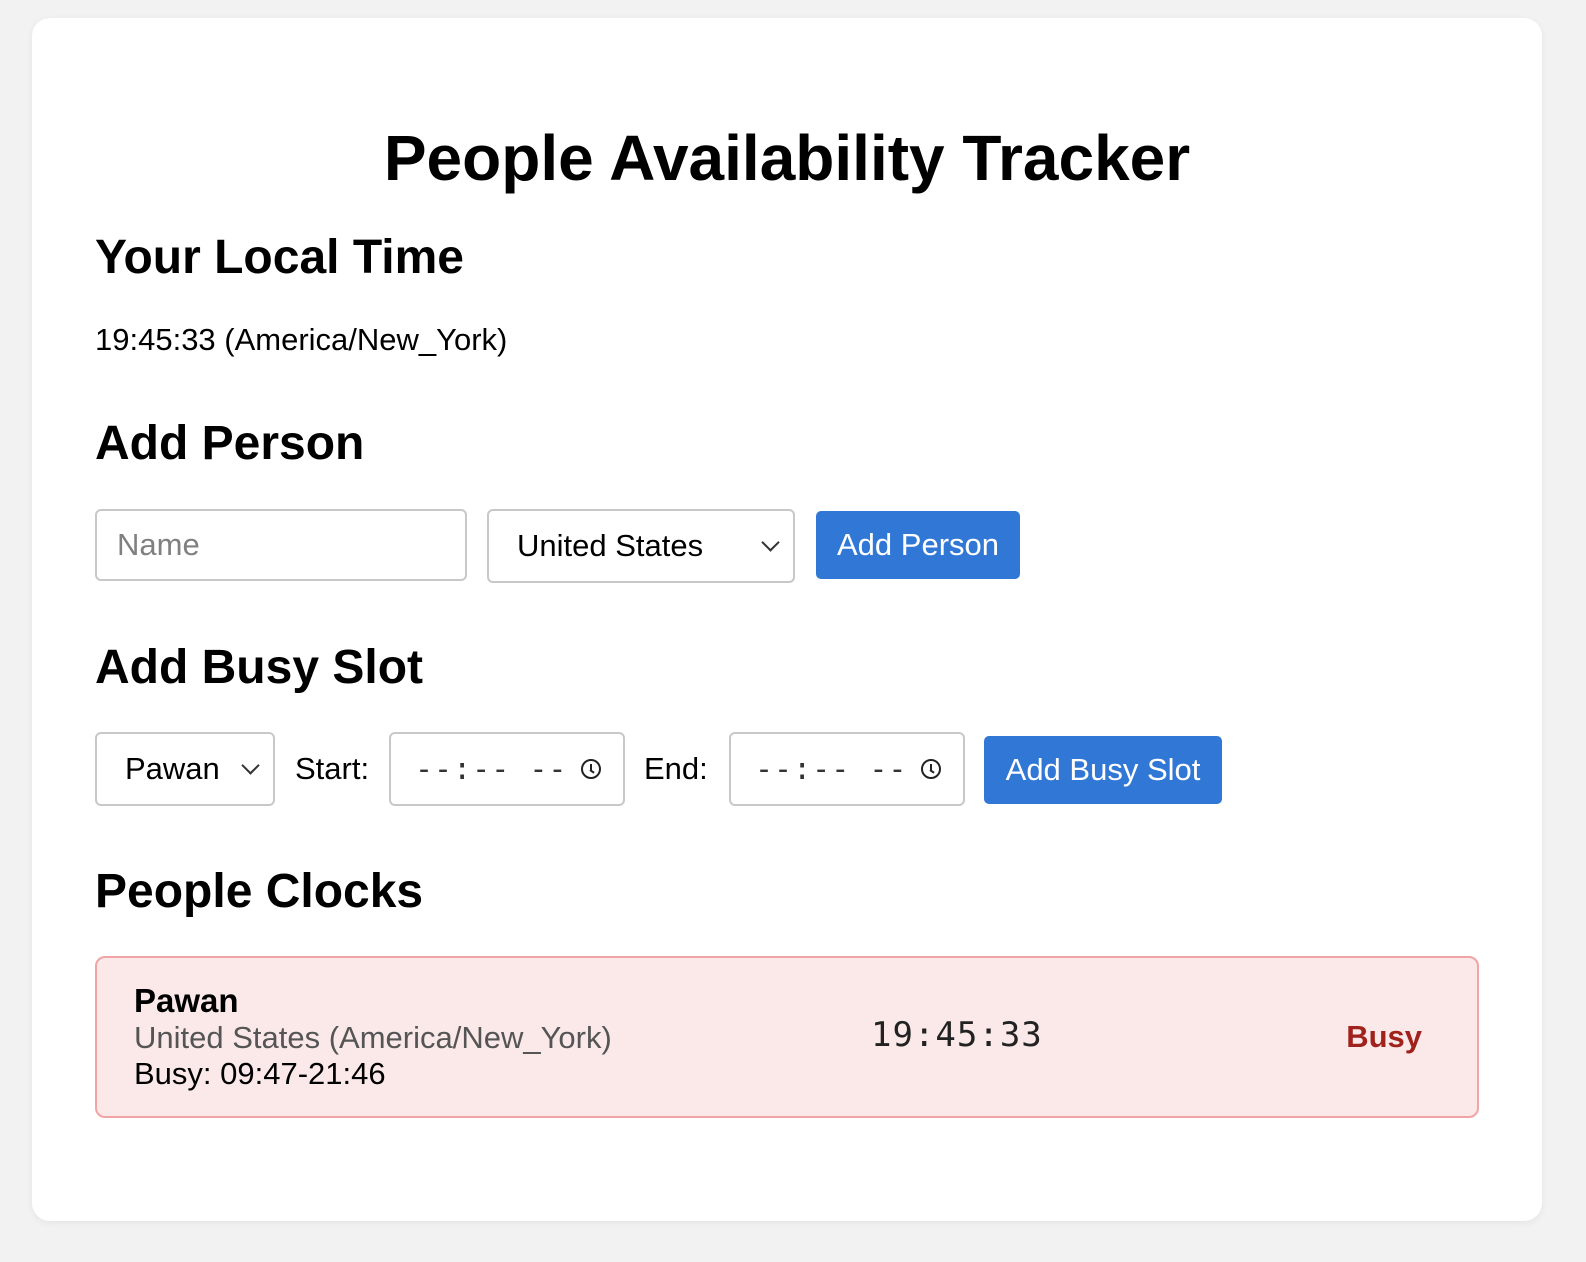 Image resolution: width=1586 pixels, height=1262 pixels. I want to click on person-select: Pawan, so click(185, 769).